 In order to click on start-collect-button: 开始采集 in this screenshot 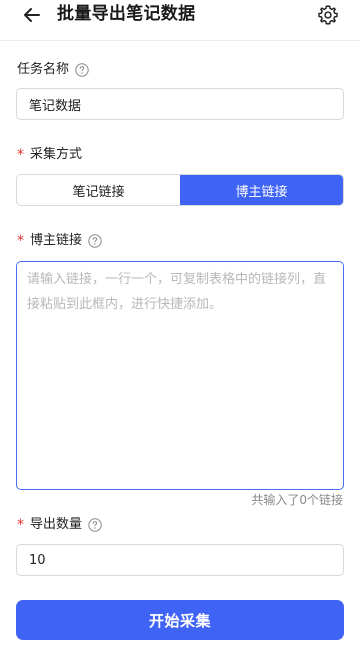, I will do `click(180, 620)`.